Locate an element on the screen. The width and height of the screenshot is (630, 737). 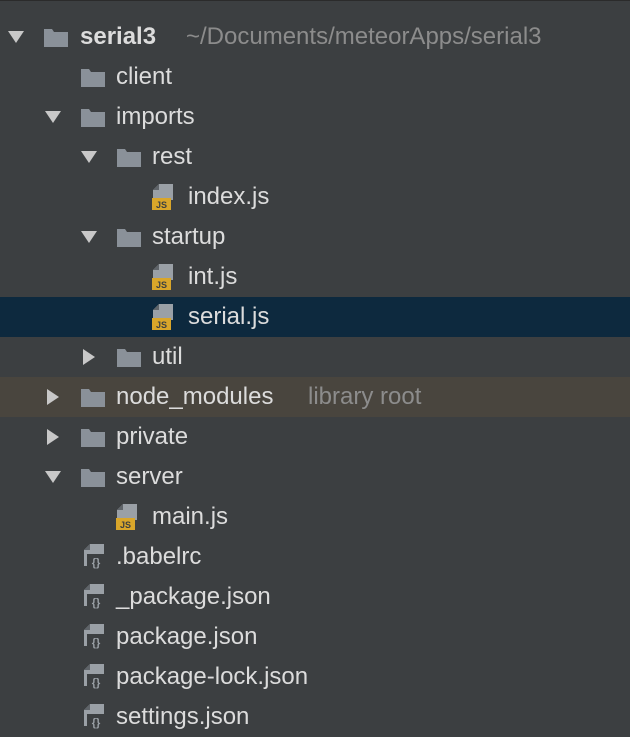
project-path: ~/Documents/meteorApps/serial3 is located at coordinates (364, 36).